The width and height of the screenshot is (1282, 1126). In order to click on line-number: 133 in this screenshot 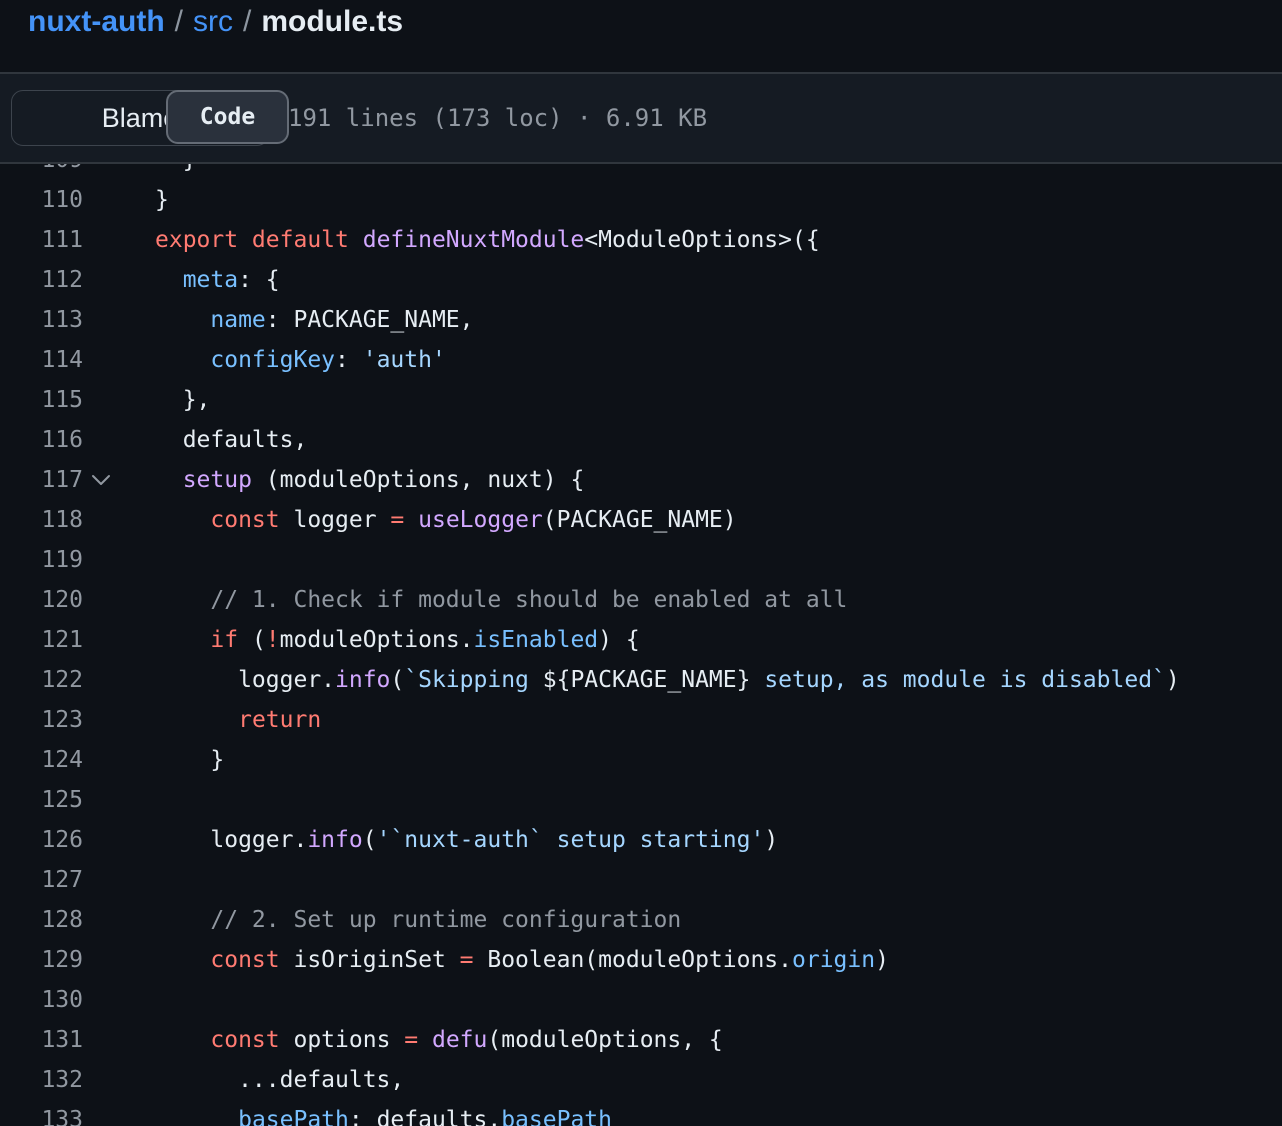, I will do `click(41, 1113)`.